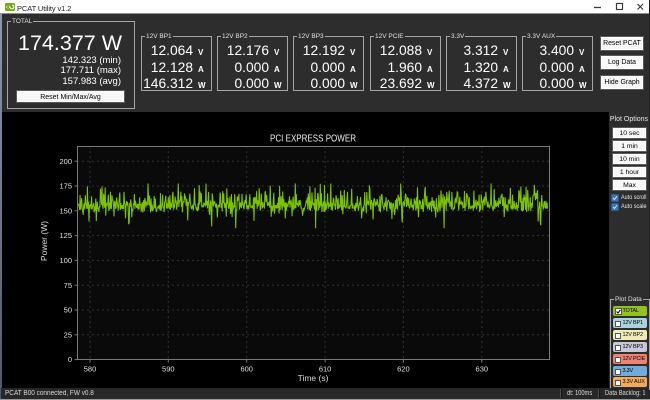 This screenshot has width=650, height=400. What do you see at coordinates (246, 369) in the screenshot?
I see `svg-text: 600` at bounding box center [246, 369].